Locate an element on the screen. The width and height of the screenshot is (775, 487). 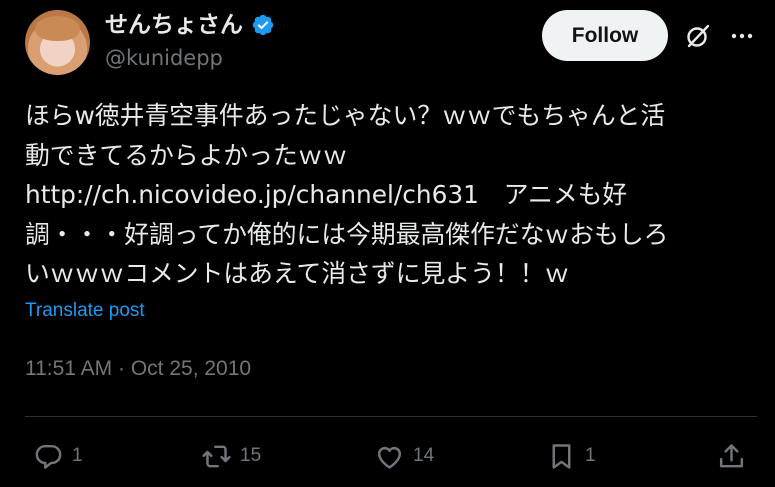
display-name: せんちょさん is located at coordinates (174, 25).